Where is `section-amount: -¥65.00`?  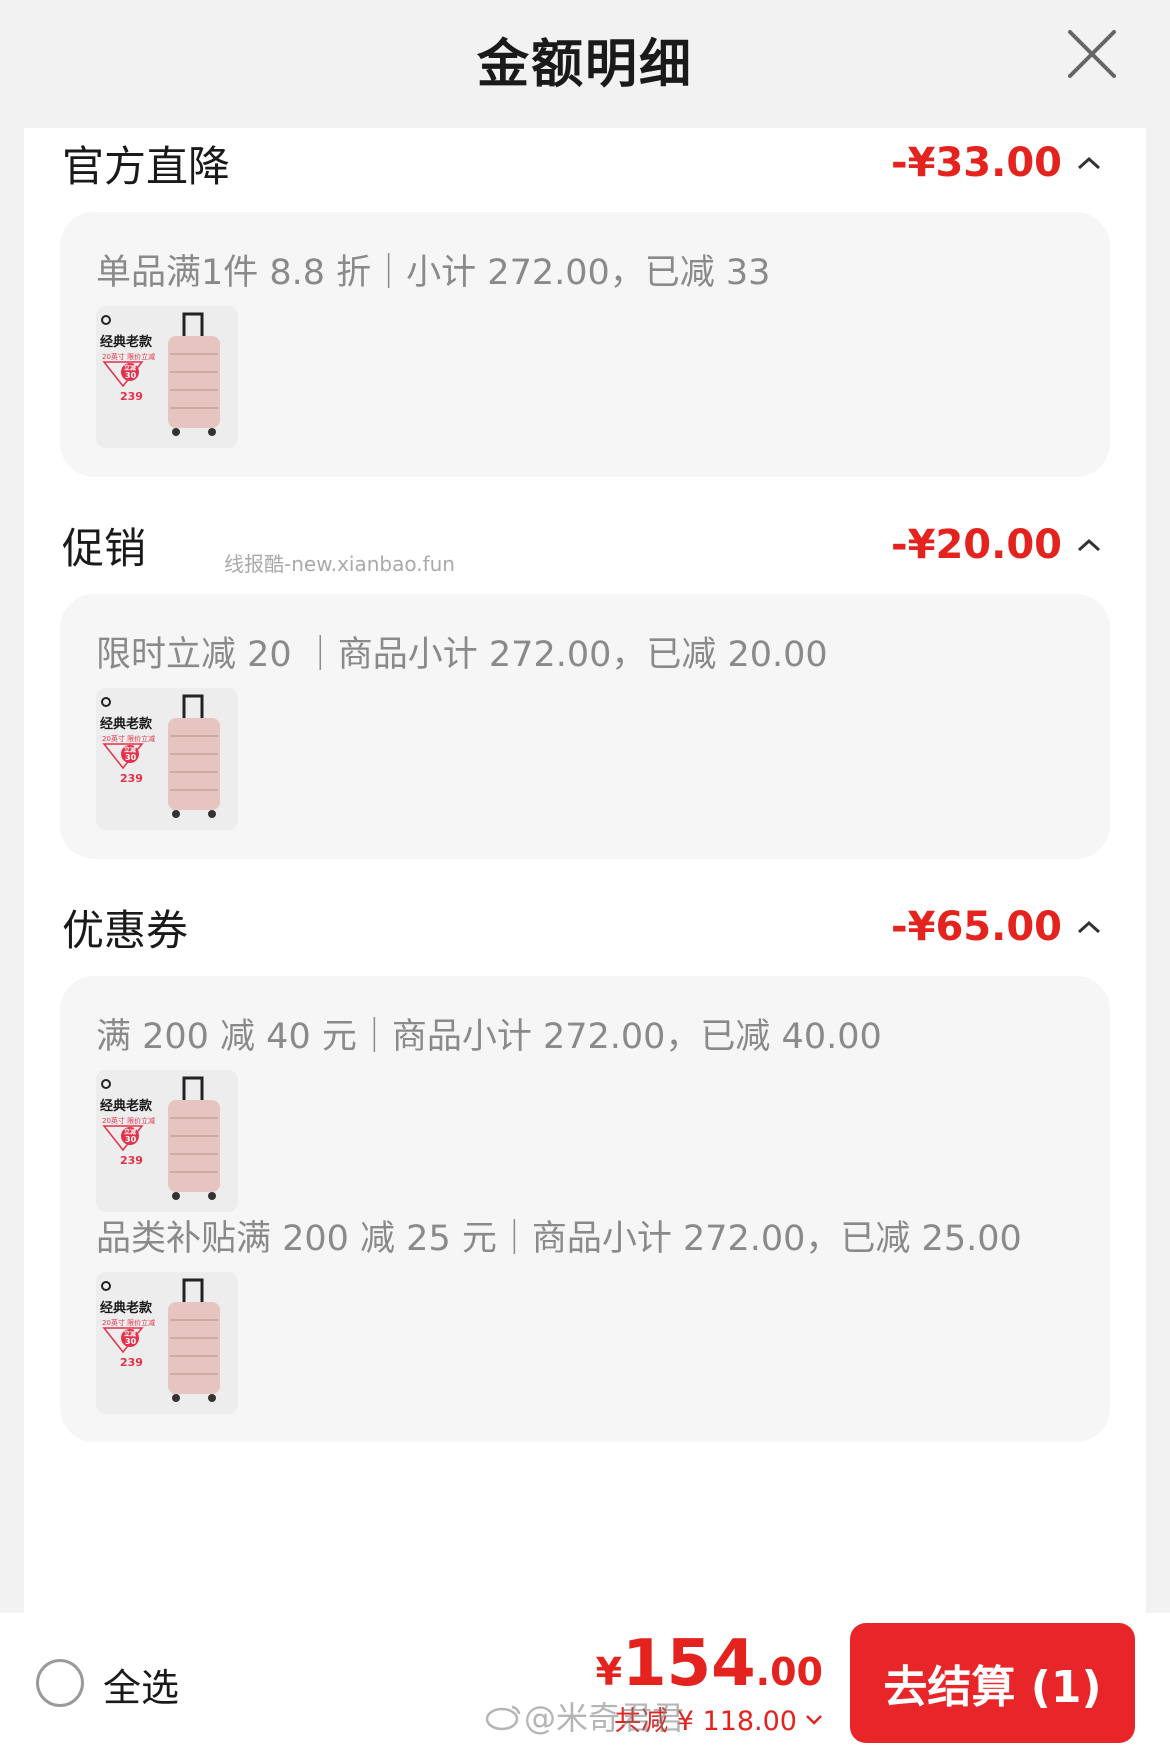 section-amount: -¥65.00 is located at coordinates (996, 927).